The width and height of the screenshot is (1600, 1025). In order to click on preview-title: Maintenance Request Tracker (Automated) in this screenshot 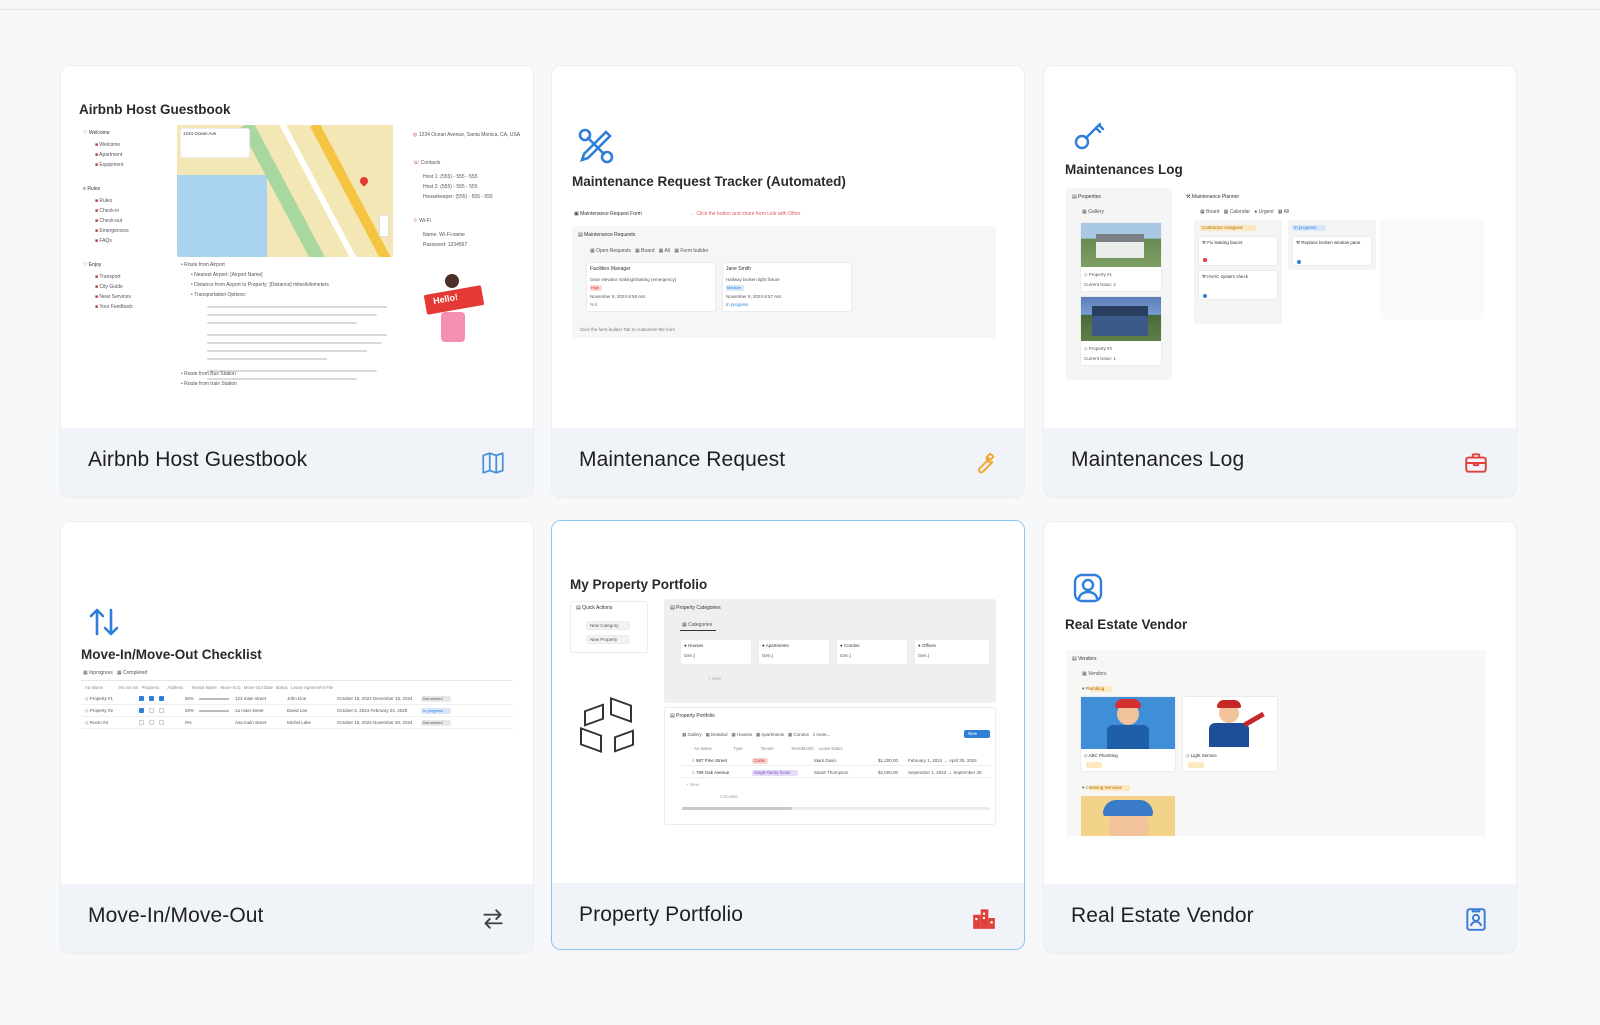, I will do `click(709, 181)`.